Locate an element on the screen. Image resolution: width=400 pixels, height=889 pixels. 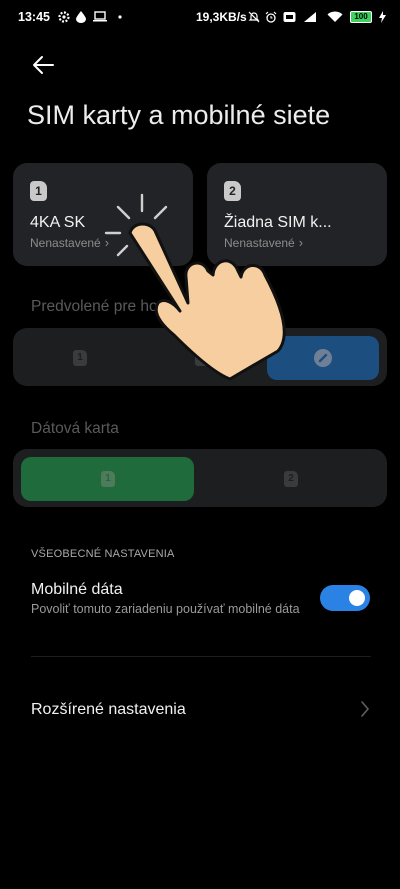
sim-card-name: 4KA SK is located at coordinates (58, 222).